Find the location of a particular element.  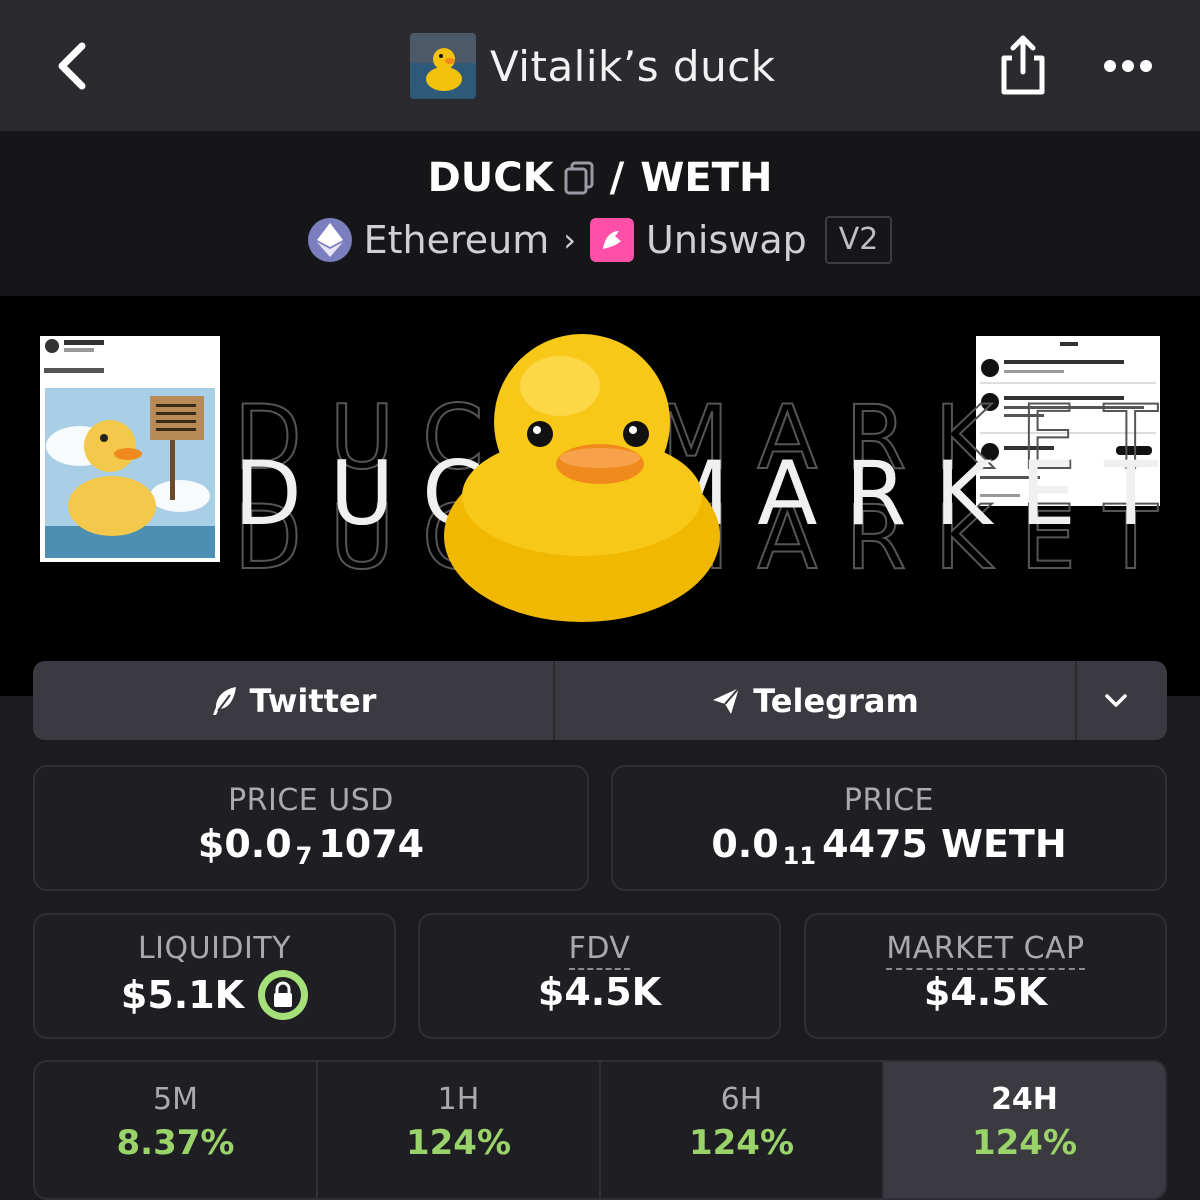

left-tweet-image is located at coordinates (130, 449).